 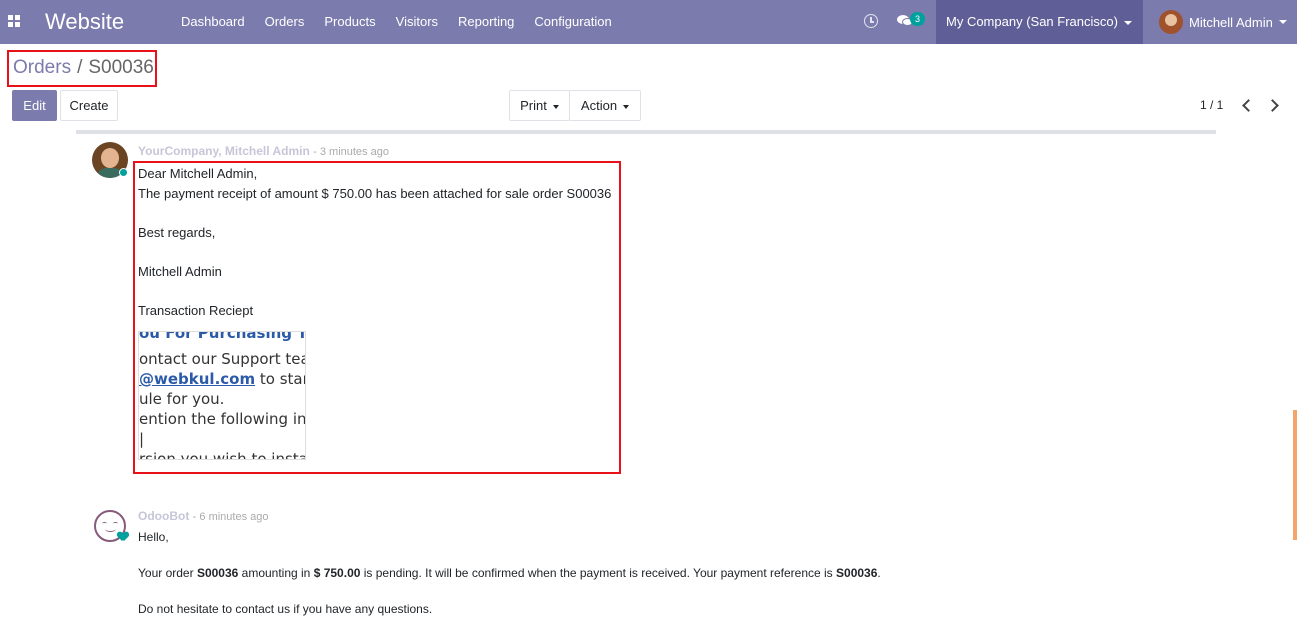 I want to click on menu-item-orders: Orders, so click(x=285, y=22).